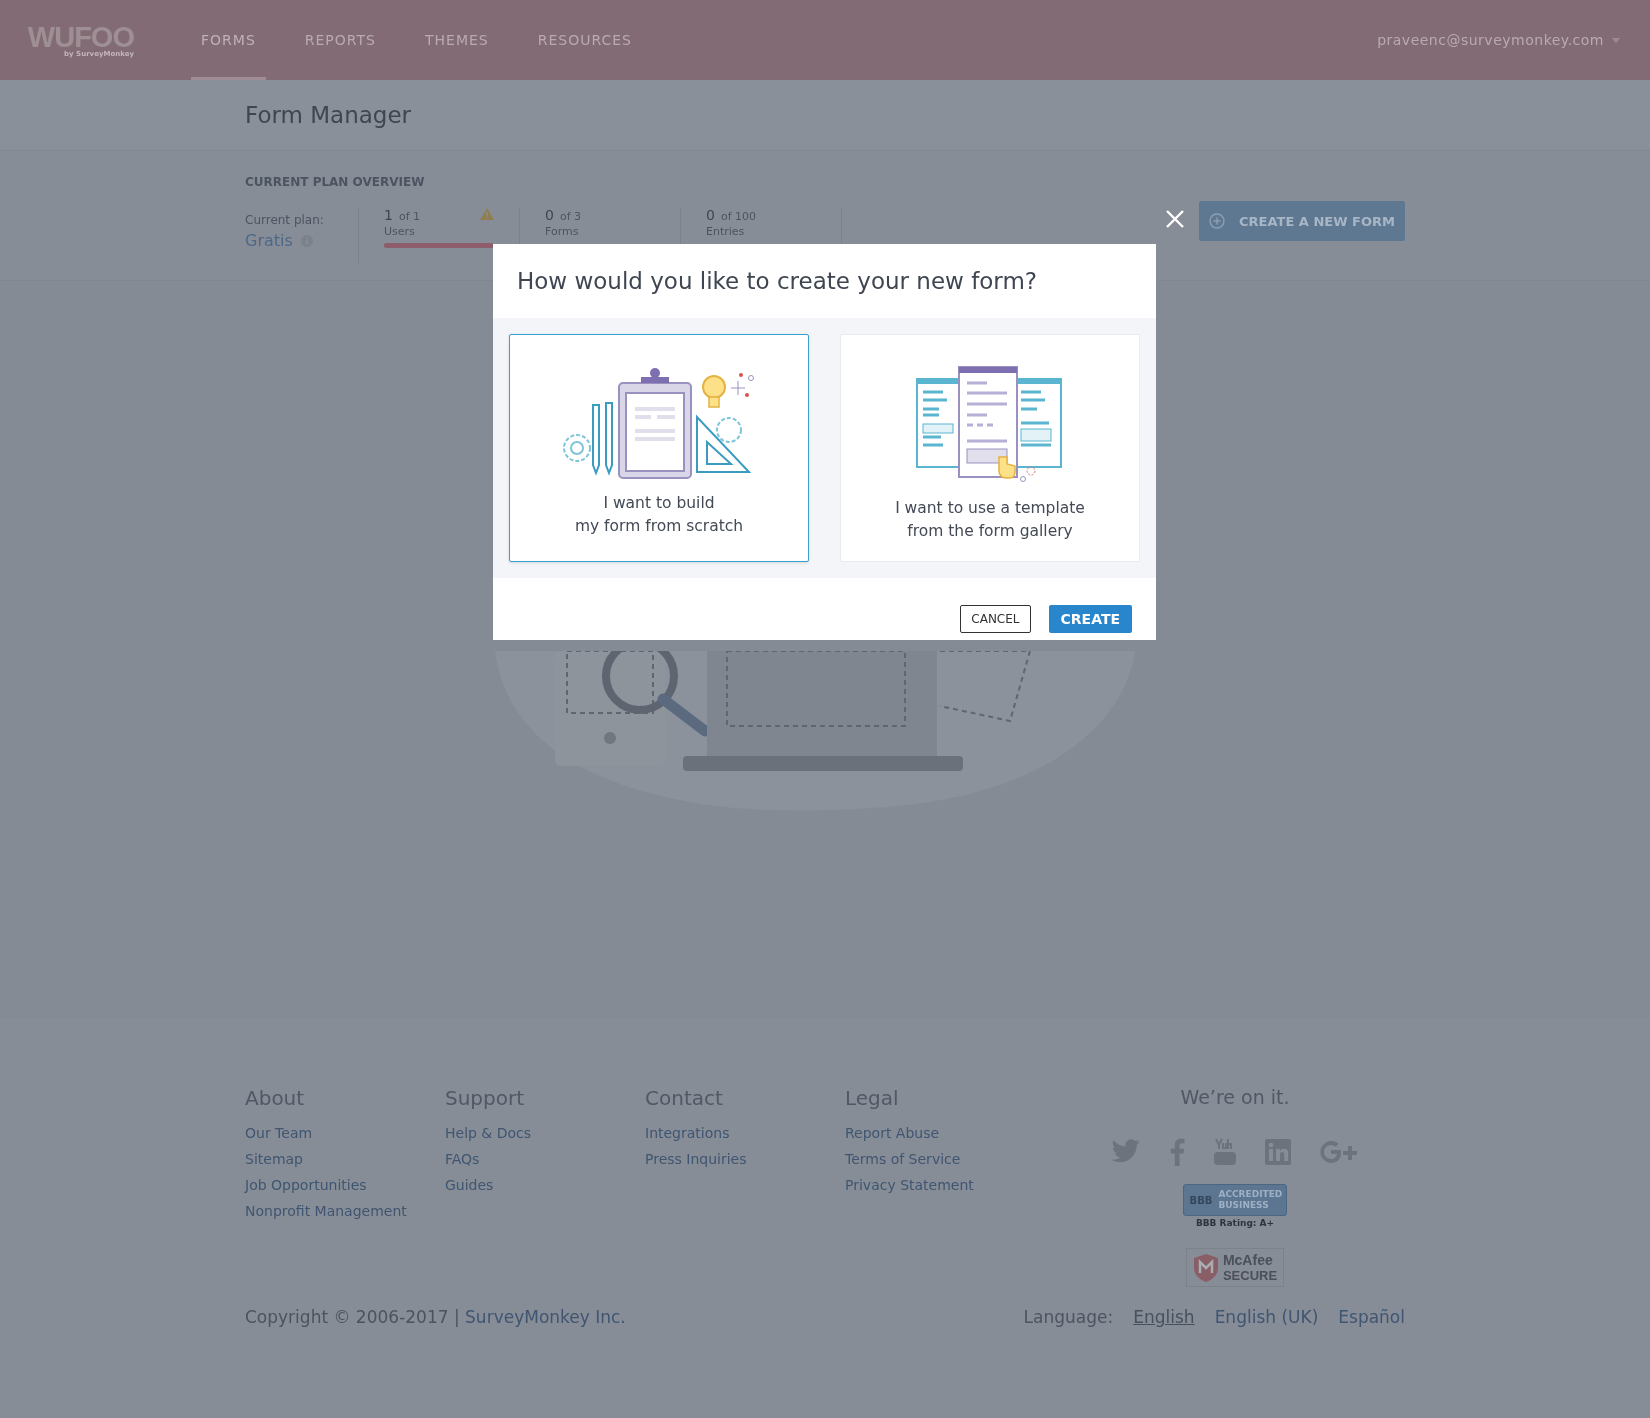  Describe the element at coordinates (274, 1159) in the screenshot. I see `footer-link: Sitemap` at that location.